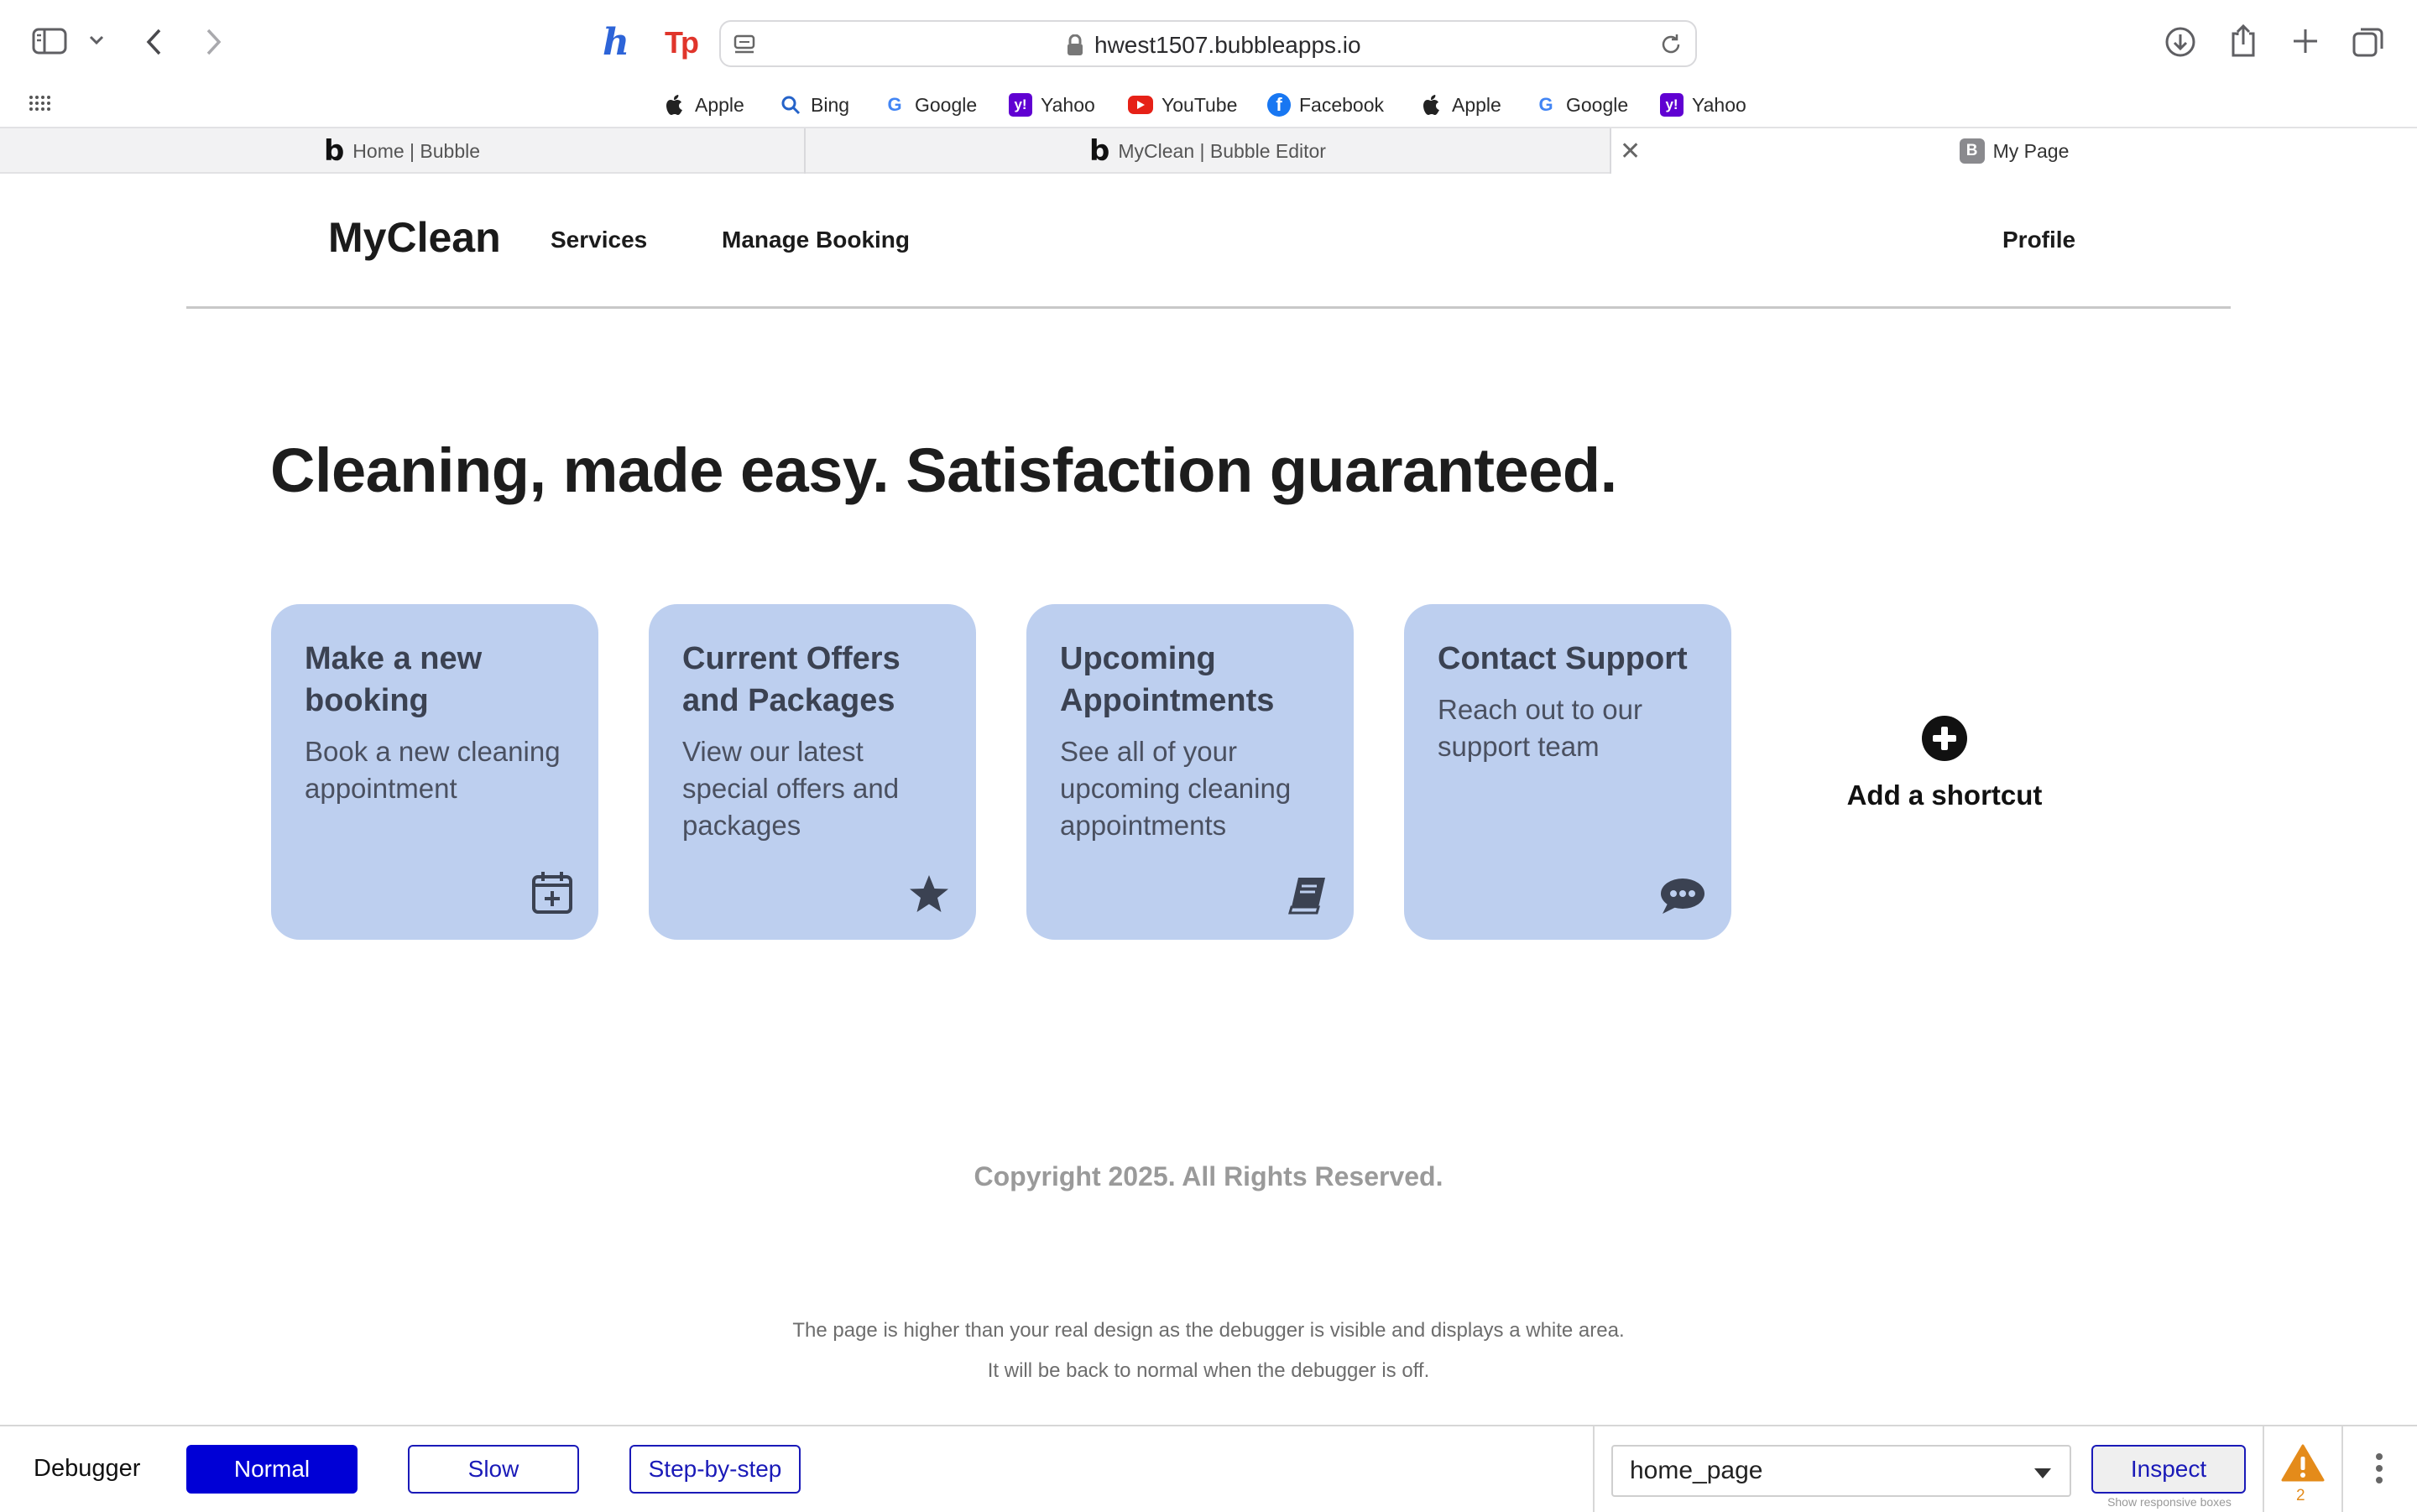 The image size is (2417, 1512). What do you see at coordinates (1563, 659) in the screenshot?
I see `card-title: Contact Support` at bounding box center [1563, 659].